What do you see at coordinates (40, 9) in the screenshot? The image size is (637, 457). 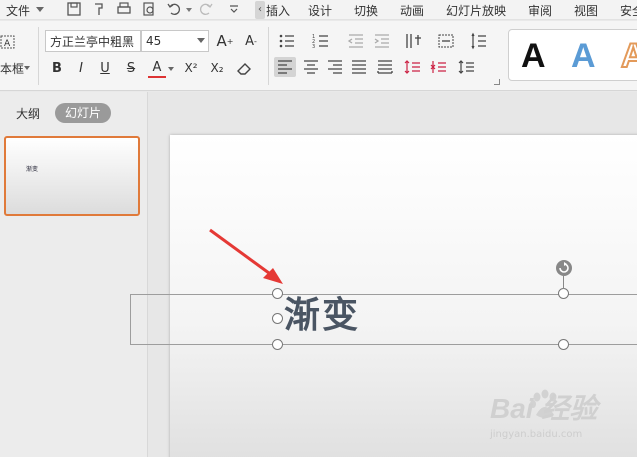 I see `file-dropdown-icon` at bounding box center [40, 9].